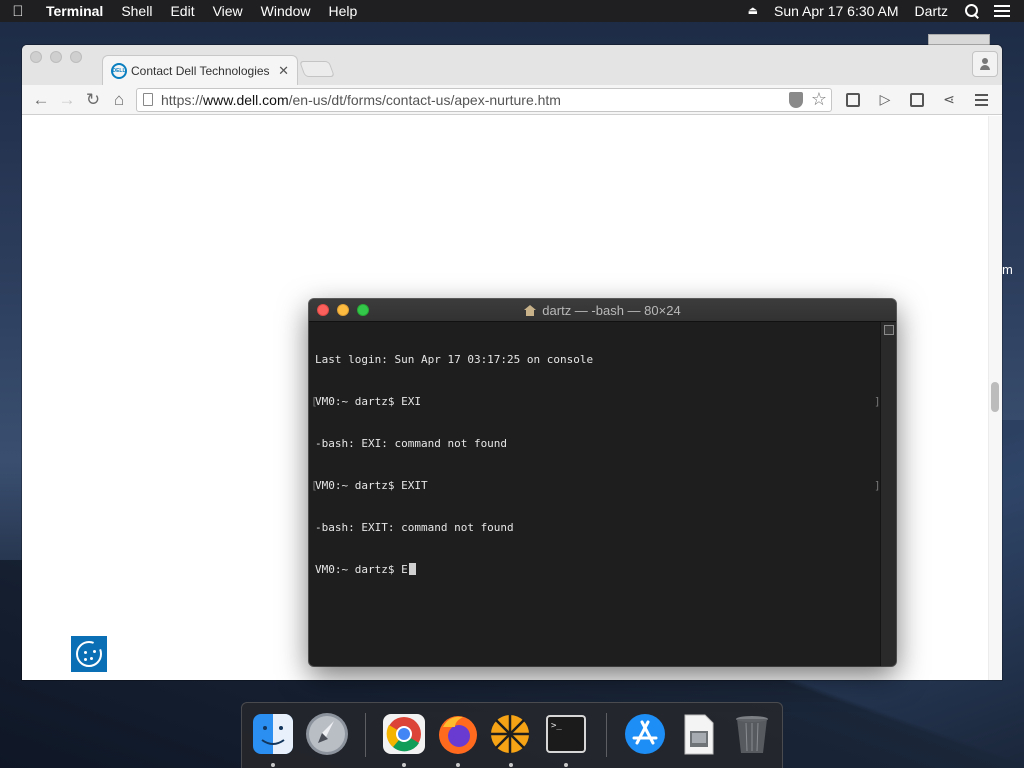 The image size is (1024, 768). Describe the element at coordinates (566, 765) in the screenshot. I see `running-indicator-terminal` at that location.